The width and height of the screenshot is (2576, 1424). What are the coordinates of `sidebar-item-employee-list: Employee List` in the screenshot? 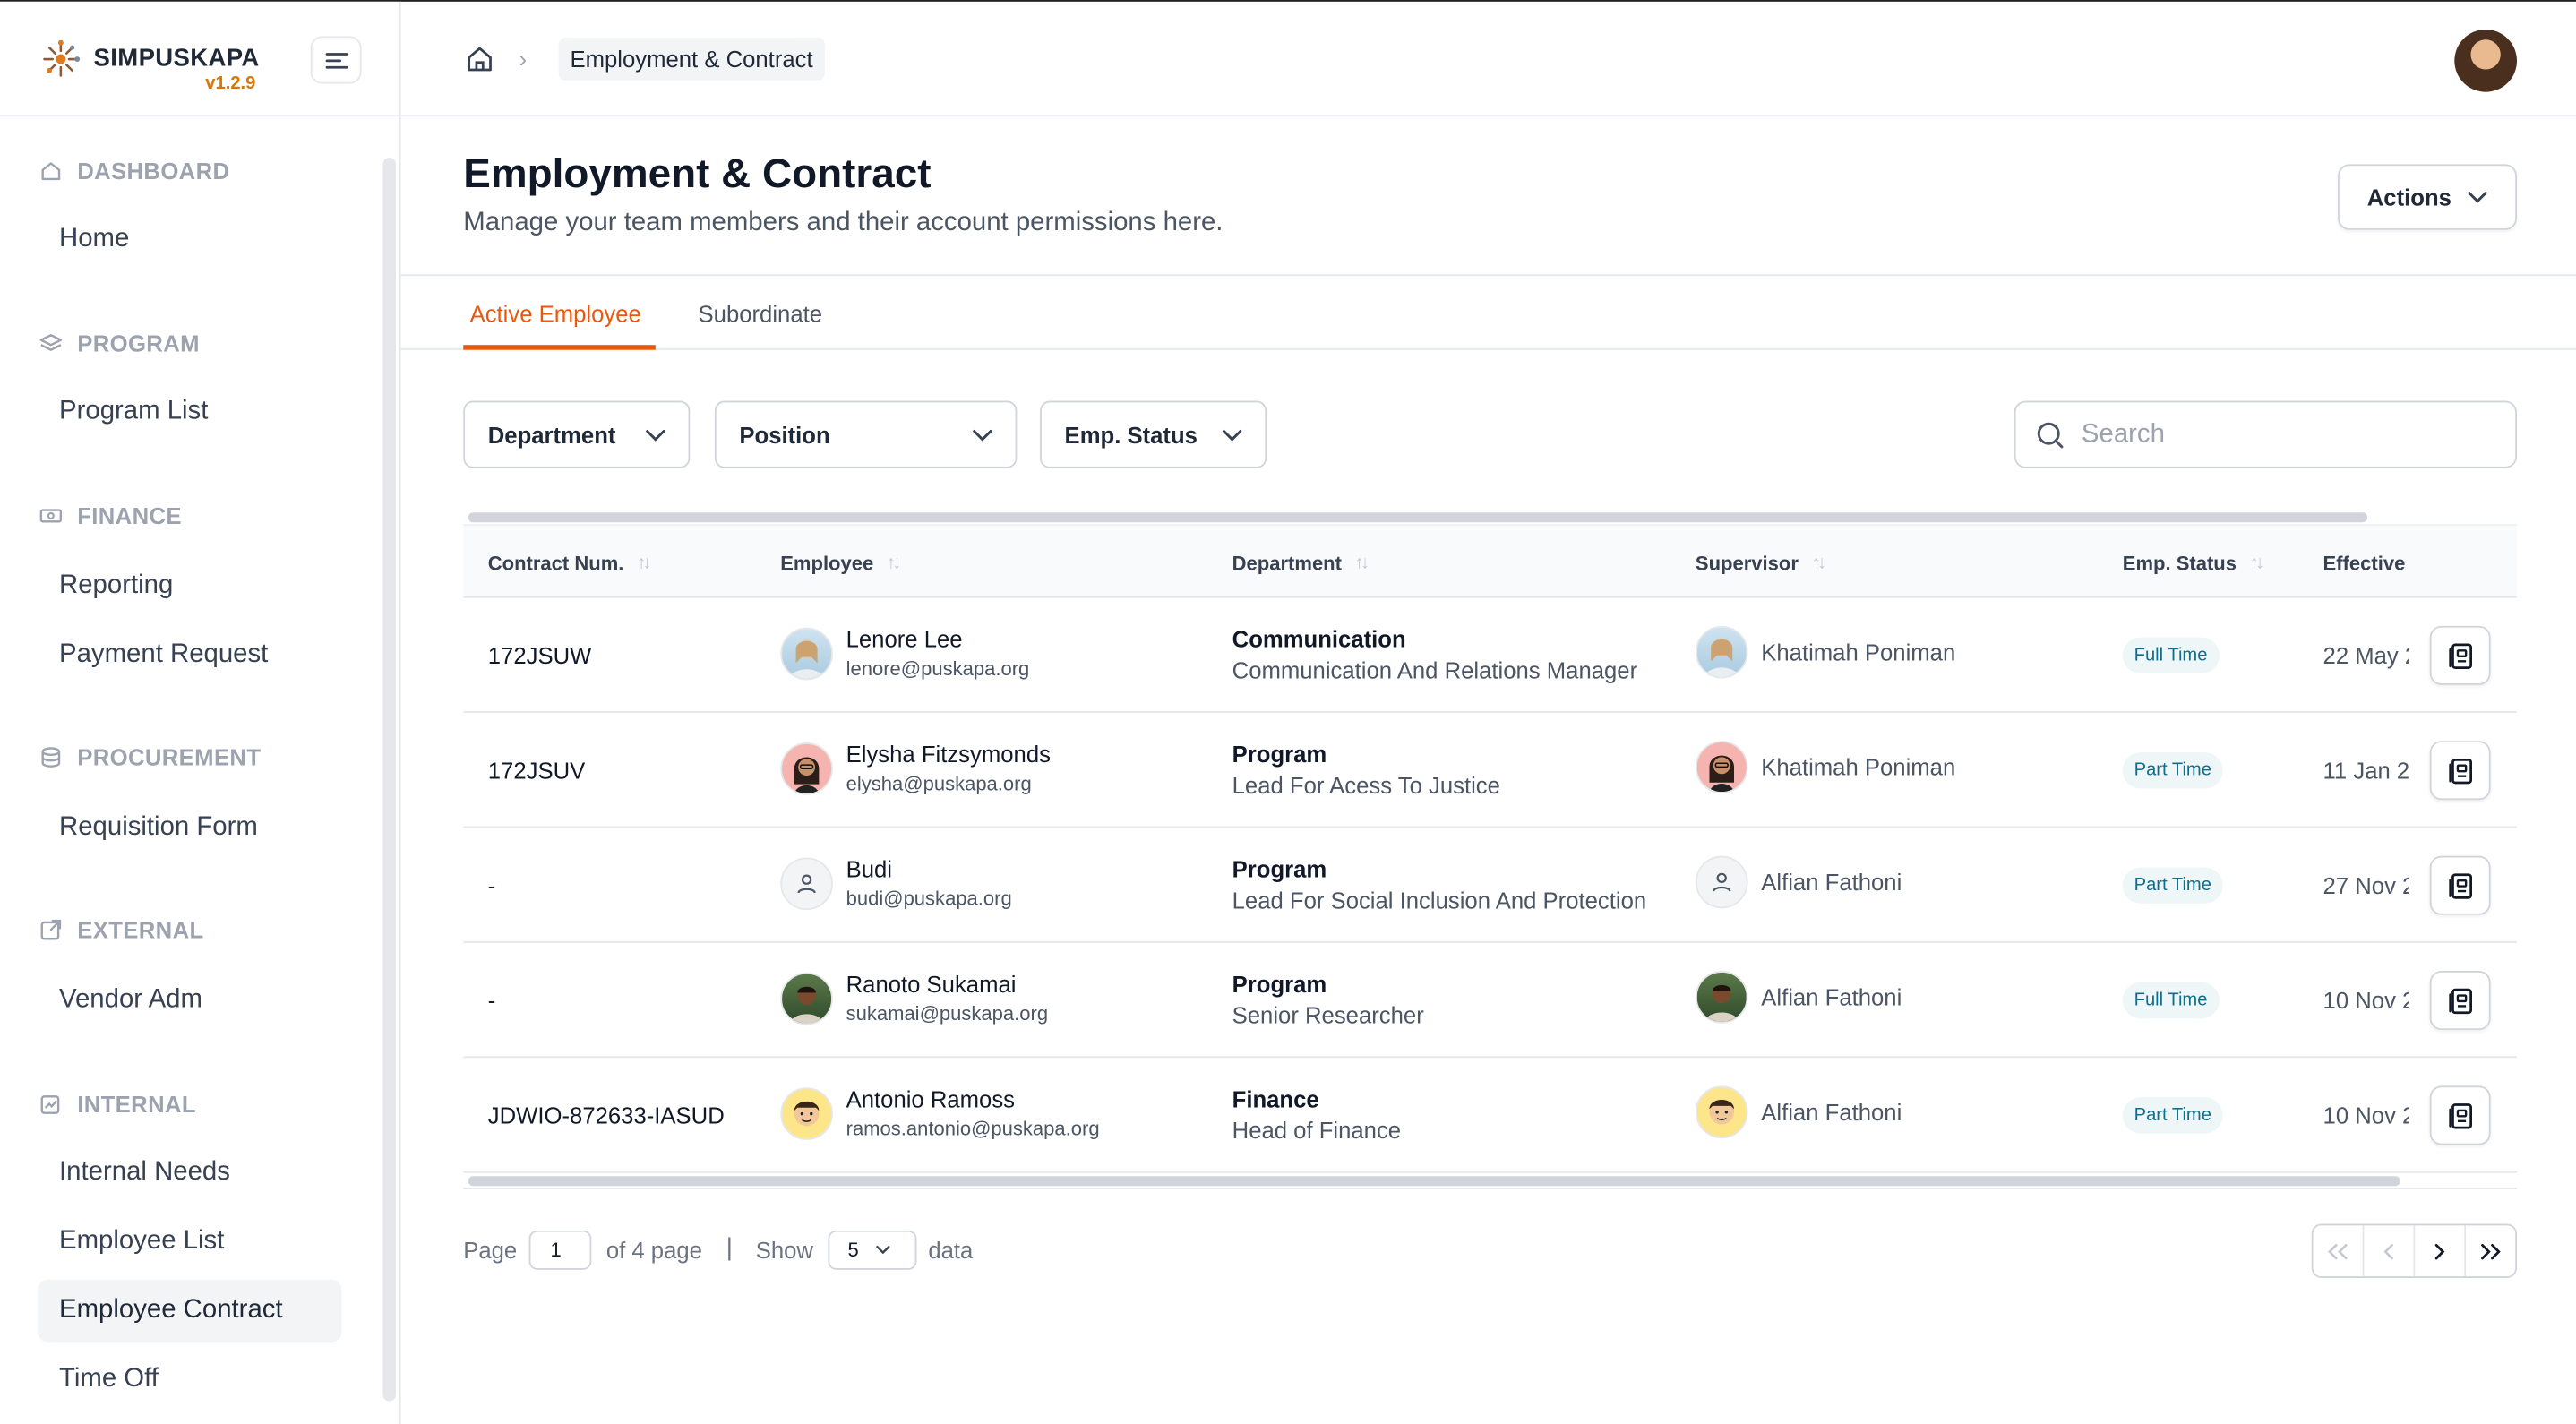 It's located at (189, 1242).